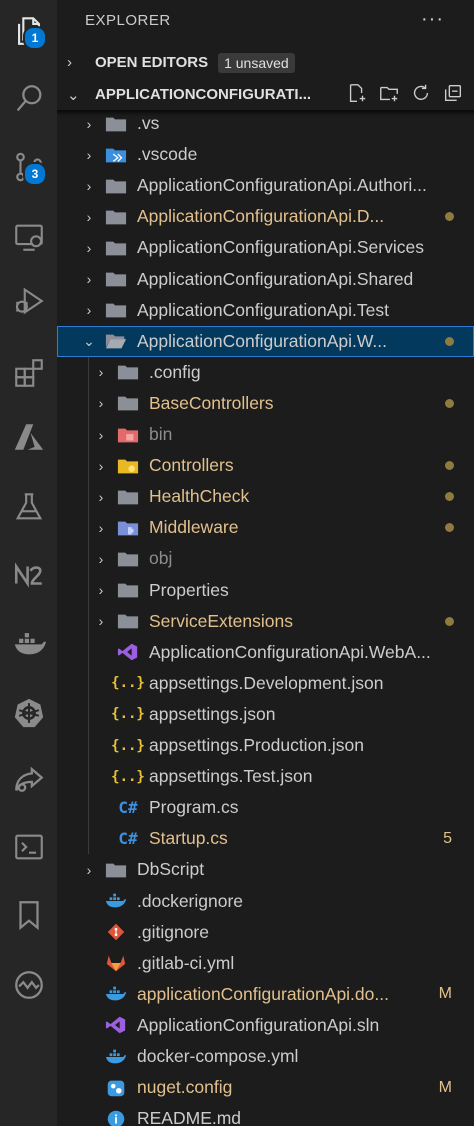 The width and height of the screenshot is (474, 1126). Describe the element at coordinates (256, 745) in the screenshot. I see `tree-item-label: appsettings.Production.json` at that location.